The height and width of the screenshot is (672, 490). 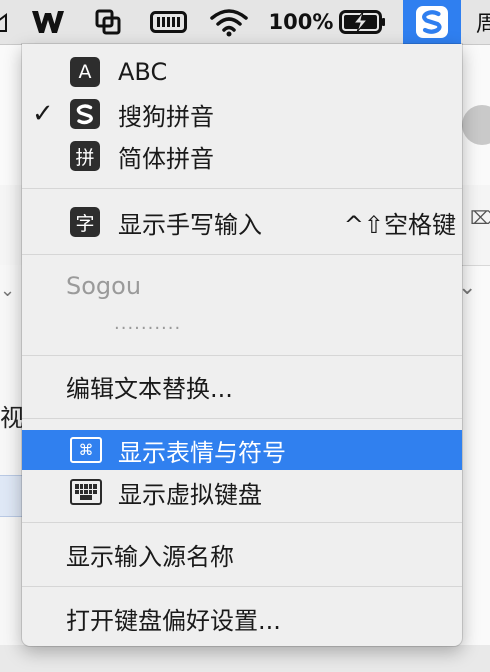 I want to click on battery-indicator: 100%, so click(x=328, y=22).